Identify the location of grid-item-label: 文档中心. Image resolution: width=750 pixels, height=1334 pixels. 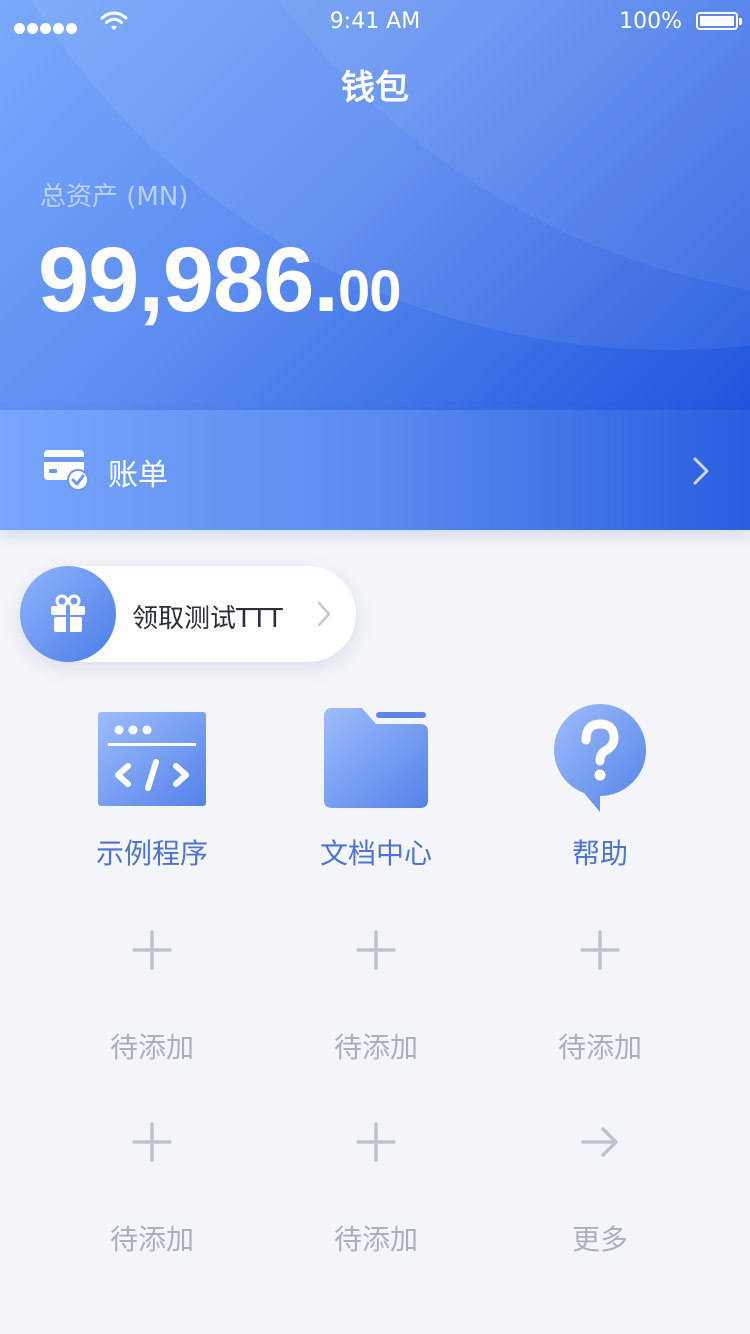
(375, 853).